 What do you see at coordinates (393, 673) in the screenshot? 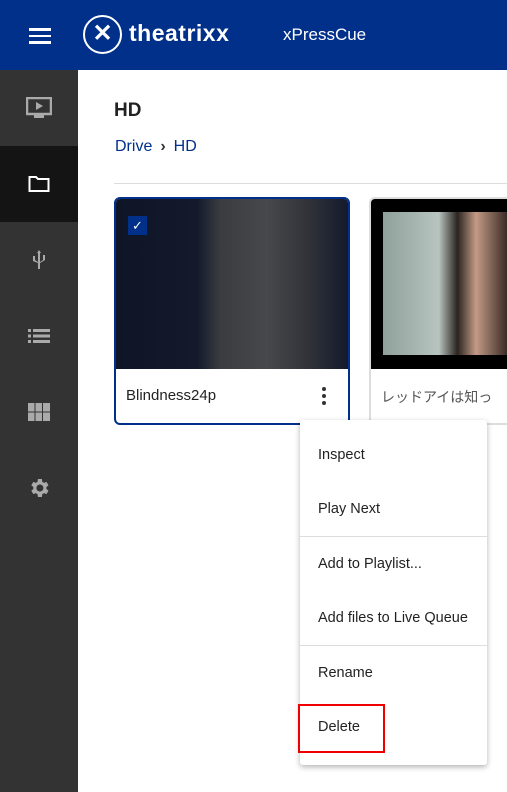
I see `menu-item-rename: Rename` at bounding box center [393, 673].